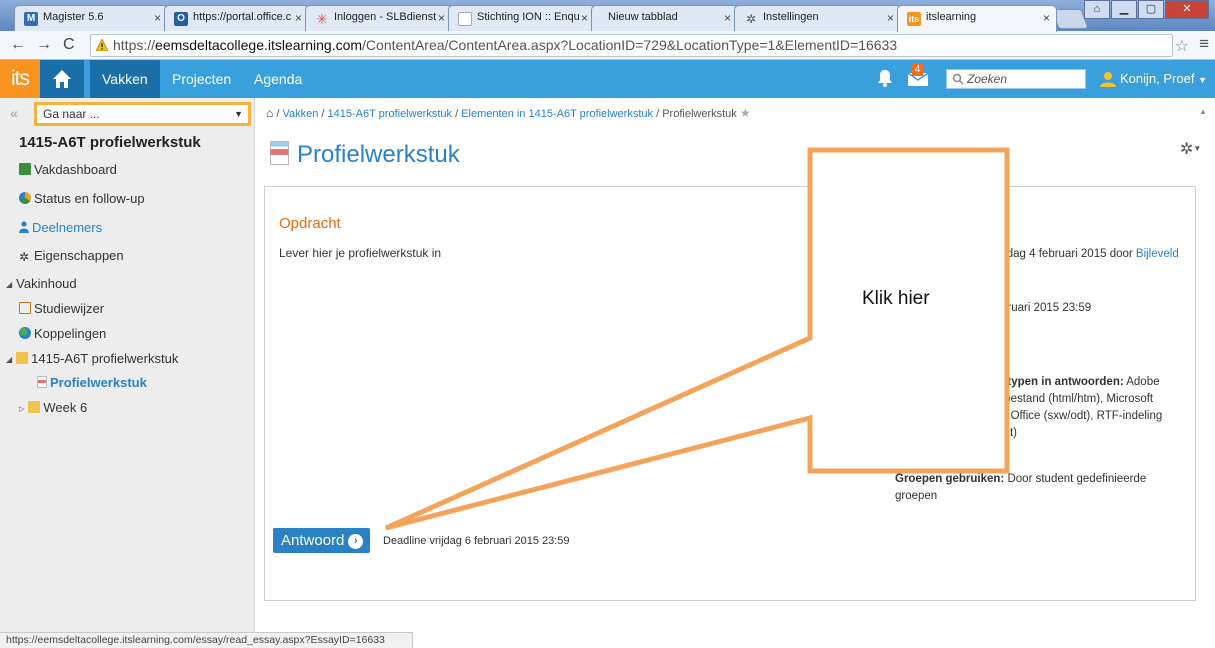 Image resolution: width=1215 pixels, height=648 pixels. Describe the element at coordinates (181, 19) in the screenshot. I see `office-favicon-icon: O` at that location.